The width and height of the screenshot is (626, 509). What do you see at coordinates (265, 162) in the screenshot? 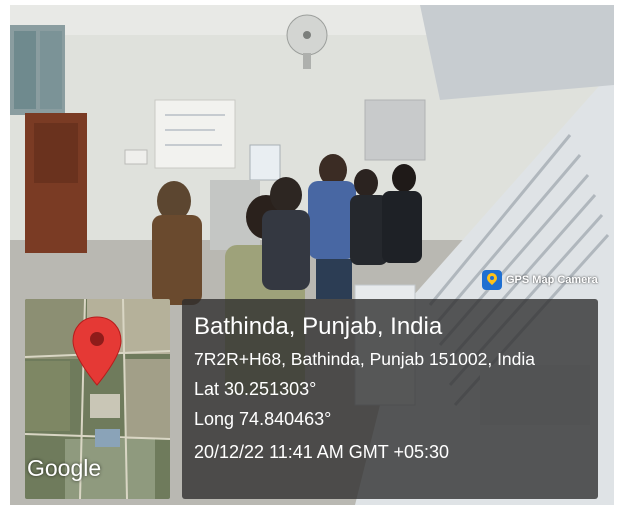
I see `water-dispenser` at bounding box center [265, 162].